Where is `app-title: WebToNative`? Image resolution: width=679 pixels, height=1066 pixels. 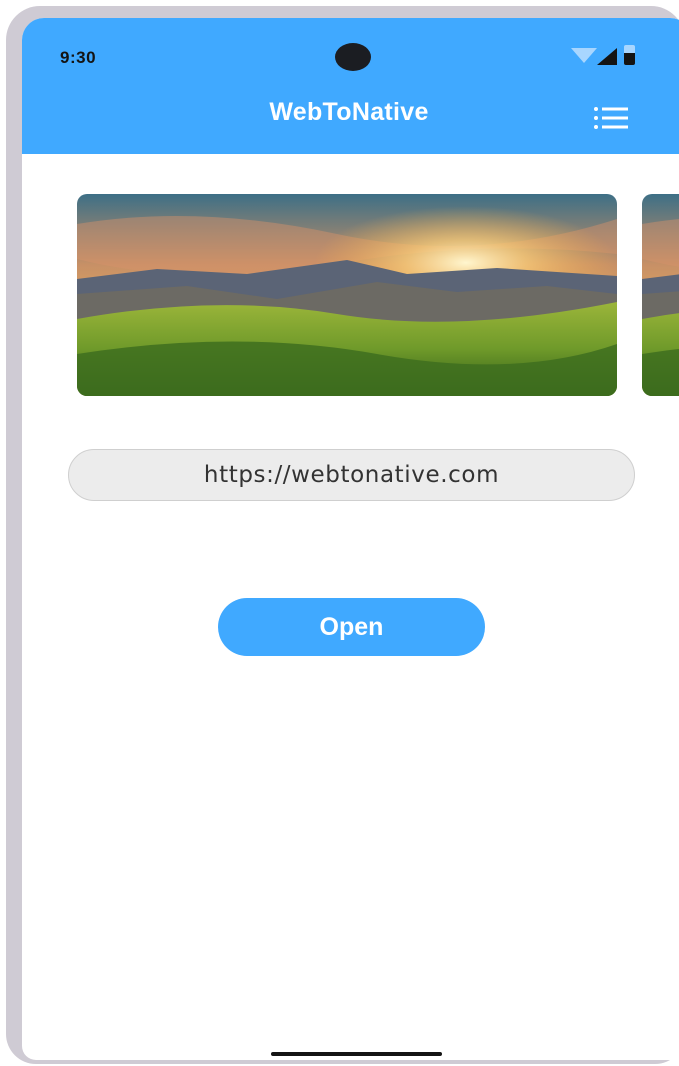
app-title: WebToNative is located at coordinates (349, 112).